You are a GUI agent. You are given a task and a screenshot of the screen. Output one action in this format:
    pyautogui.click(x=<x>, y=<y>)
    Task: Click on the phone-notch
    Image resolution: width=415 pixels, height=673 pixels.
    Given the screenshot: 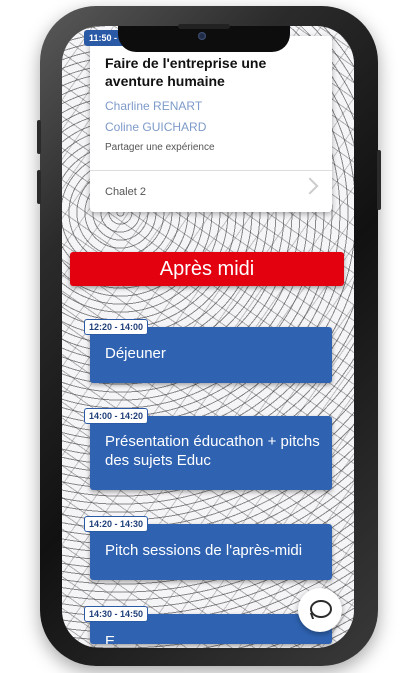 What is the action you would take?
    pyautogui.click(x=204, y=38)
    